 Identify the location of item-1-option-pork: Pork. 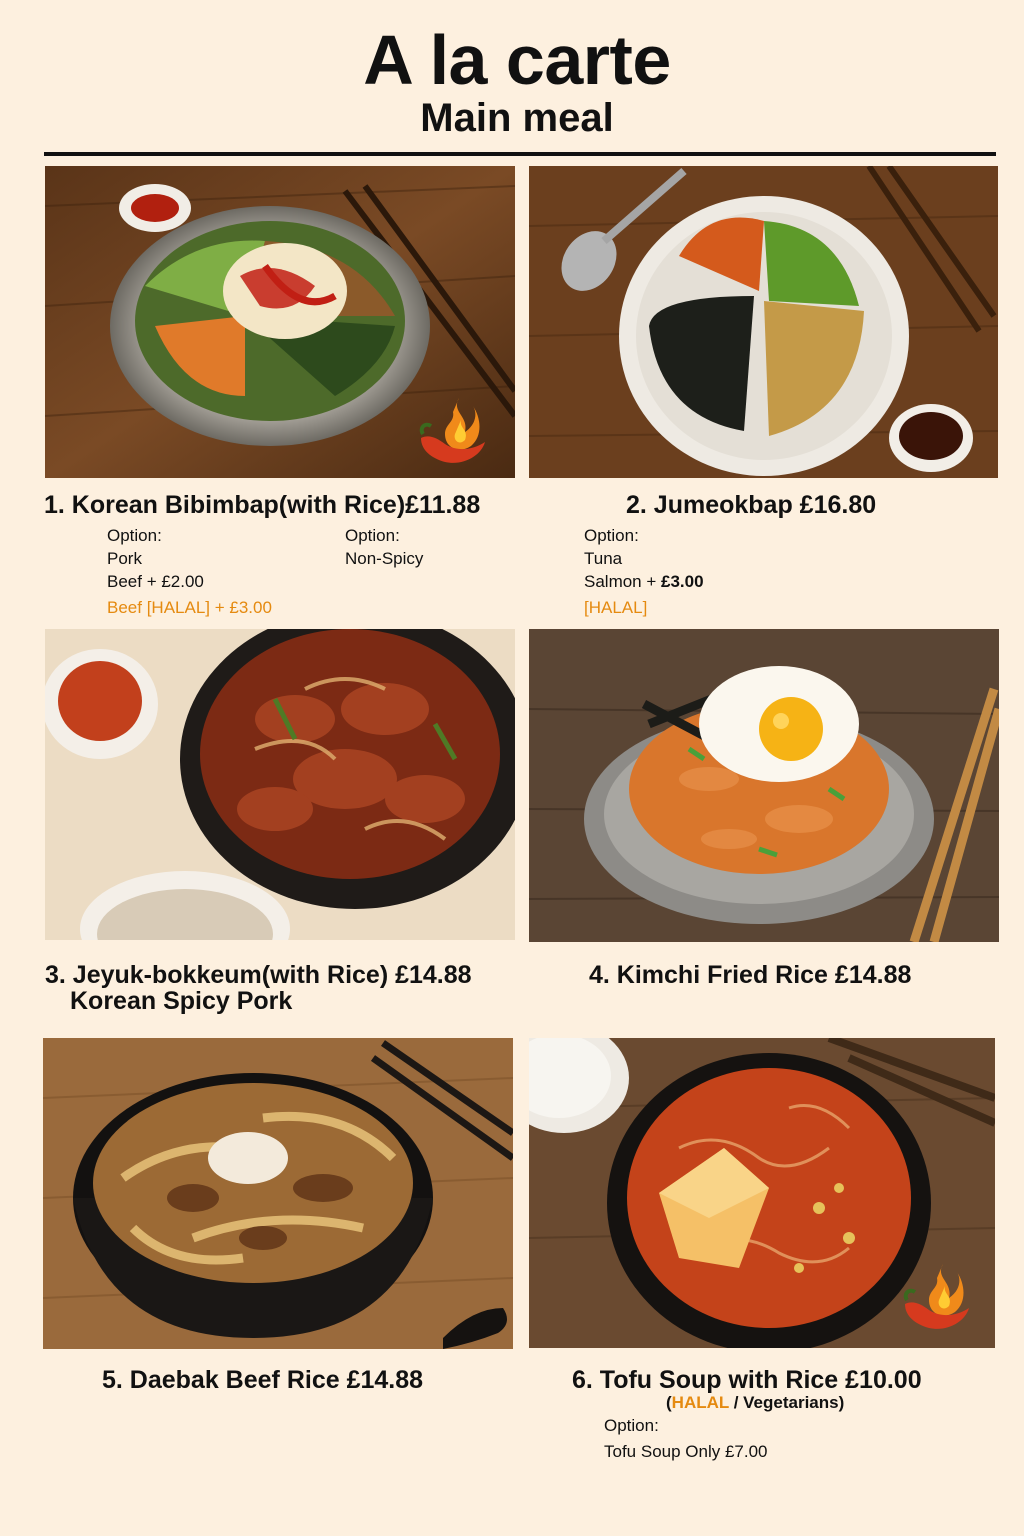
(124, 558).